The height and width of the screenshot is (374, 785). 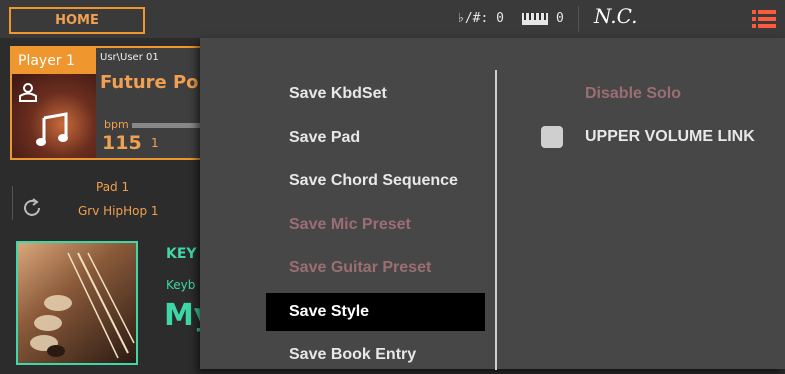 What do you see at coordinates (112, 187) in the screenshot?
I see `pad-title: Pad 1` at bounding box center [112, 187].